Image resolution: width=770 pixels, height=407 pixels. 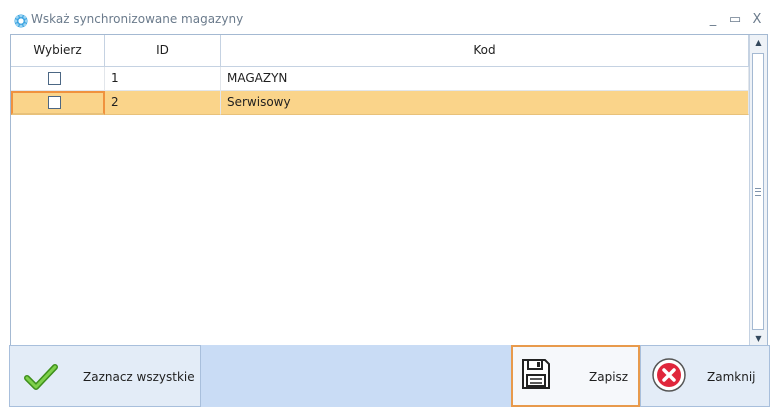 I want to click on column-header-wybierz: Wybierz, so click(x=58, y=51).